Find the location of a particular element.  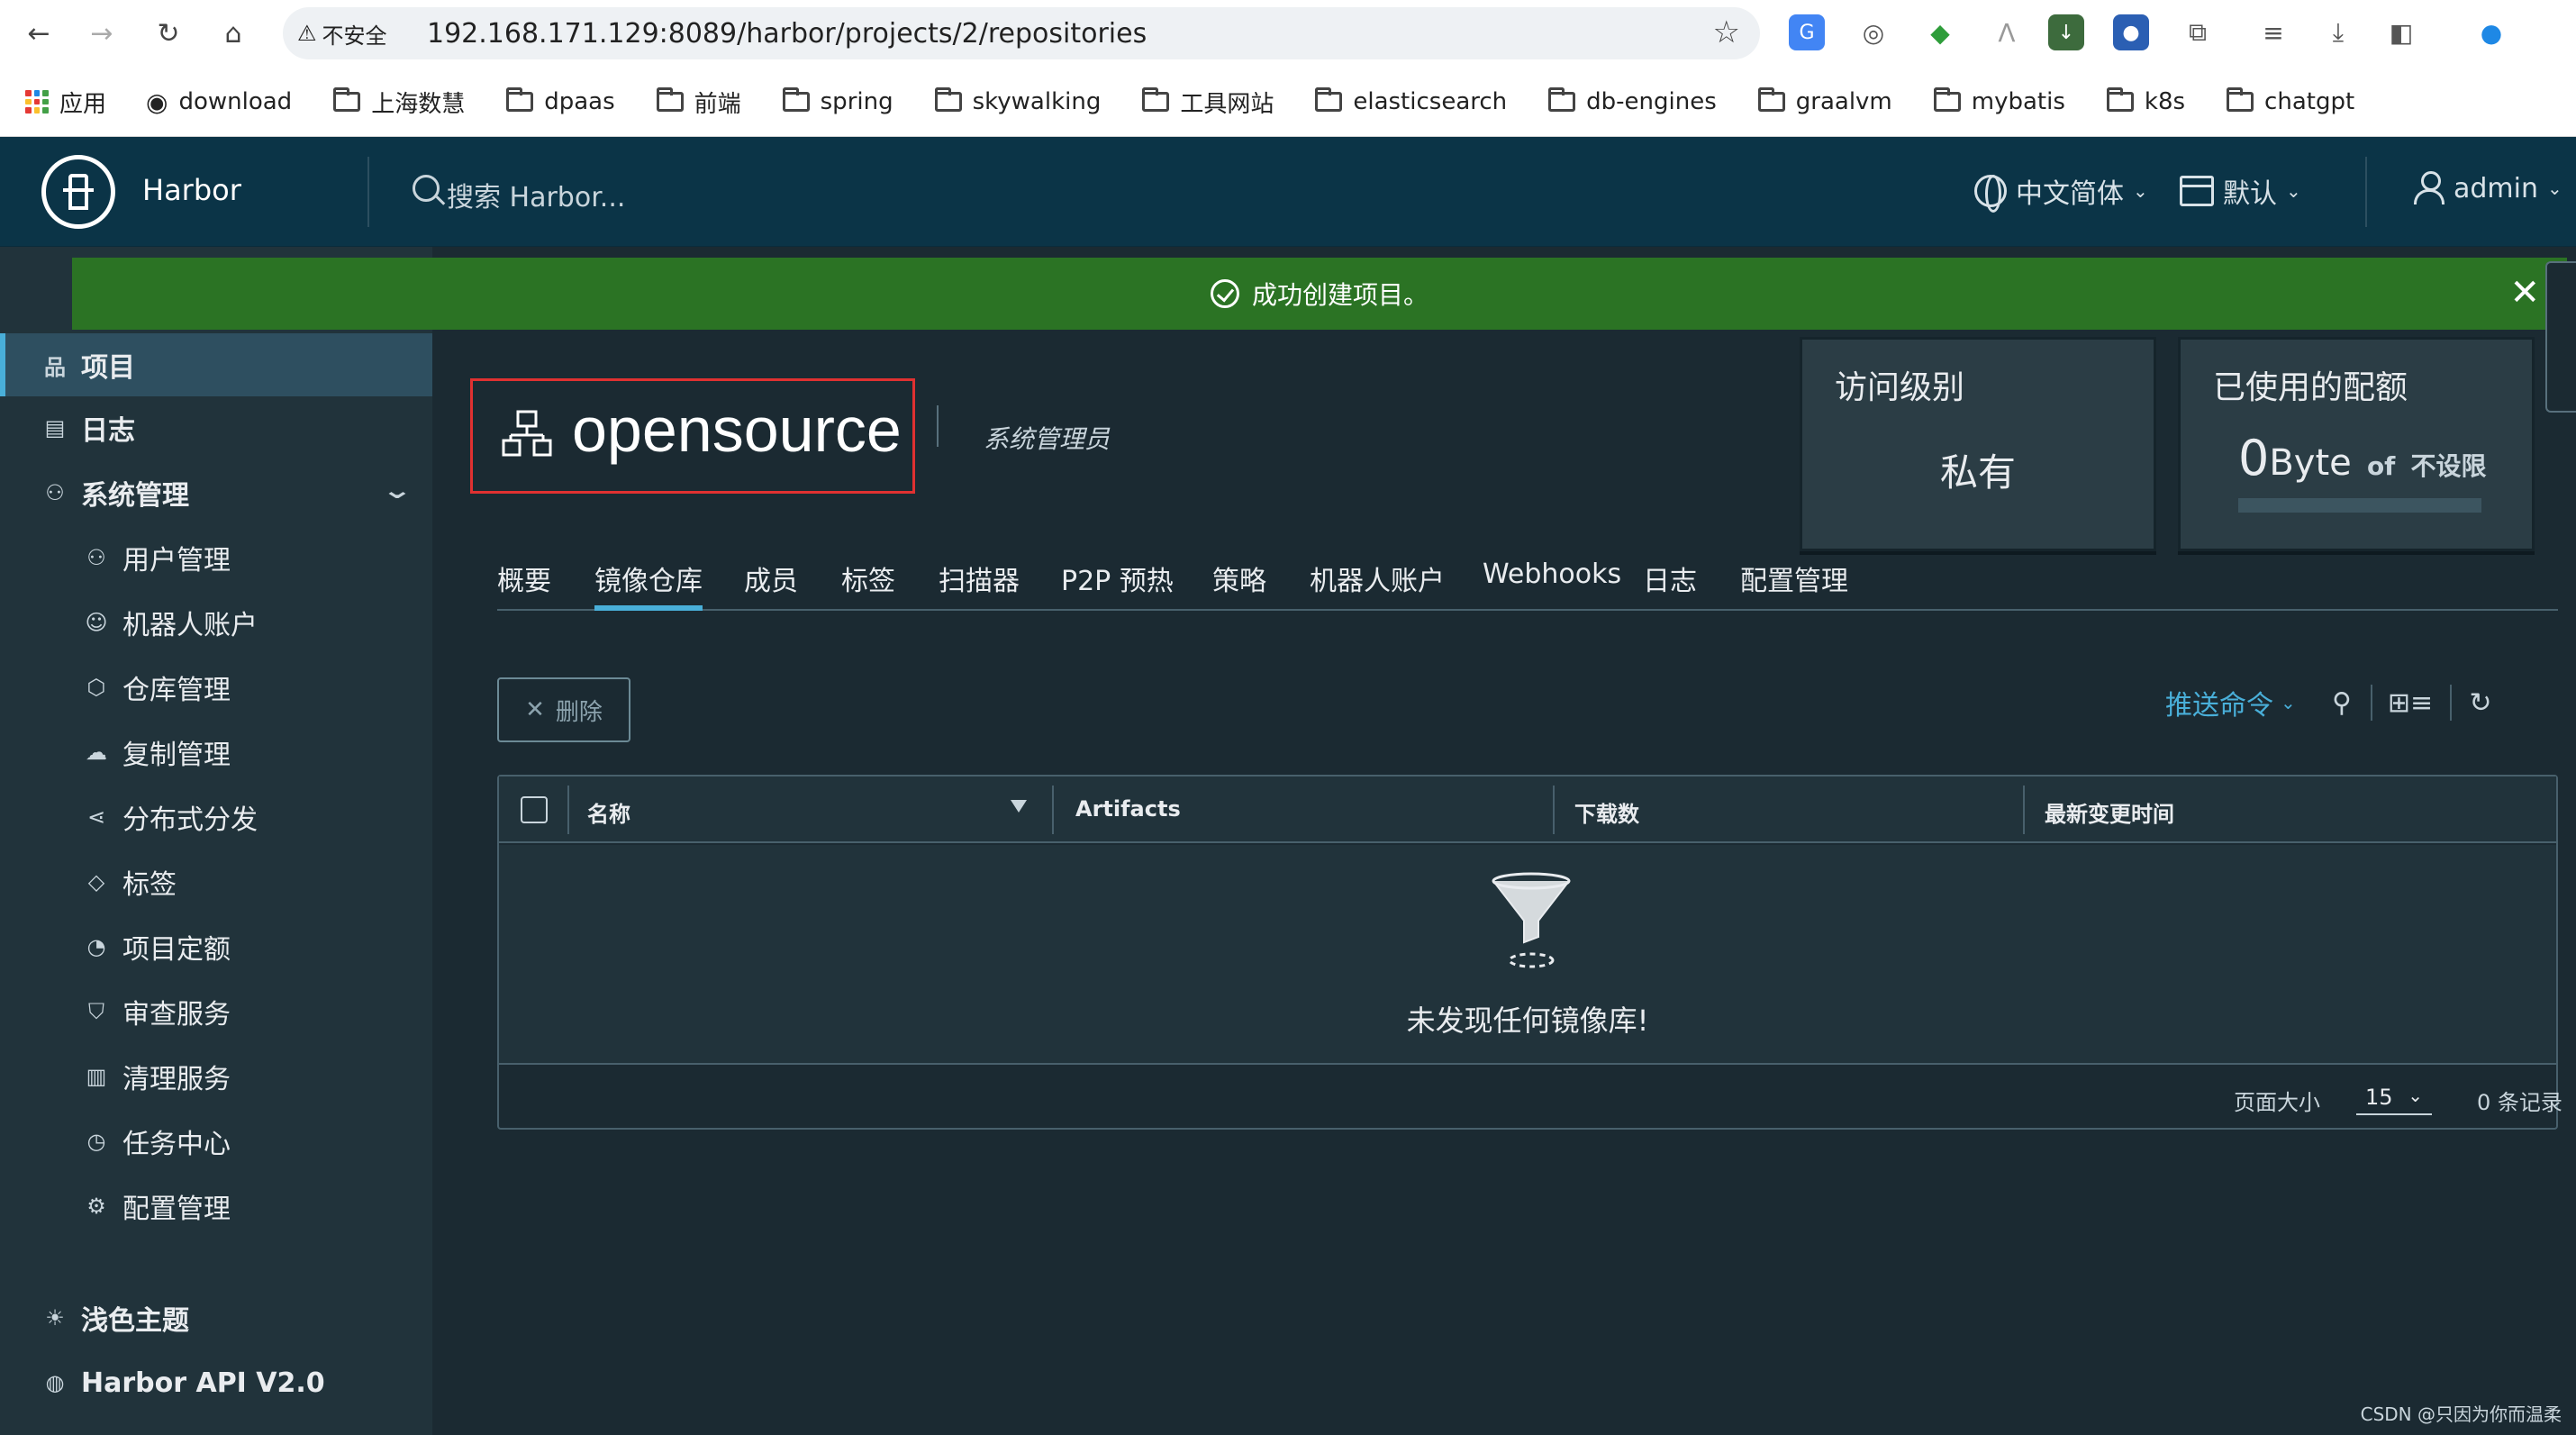

tab-repositories: 镜像仓库 is located at coordinates (648, 585).